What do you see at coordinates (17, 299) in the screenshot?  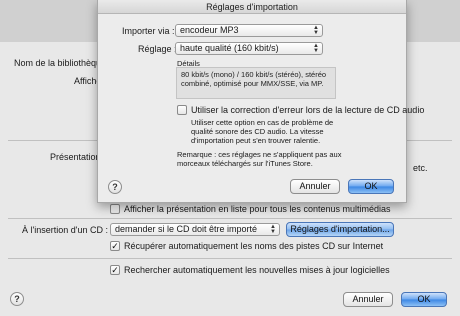 I see `help-button: ?` at bounding box center [17, 299].